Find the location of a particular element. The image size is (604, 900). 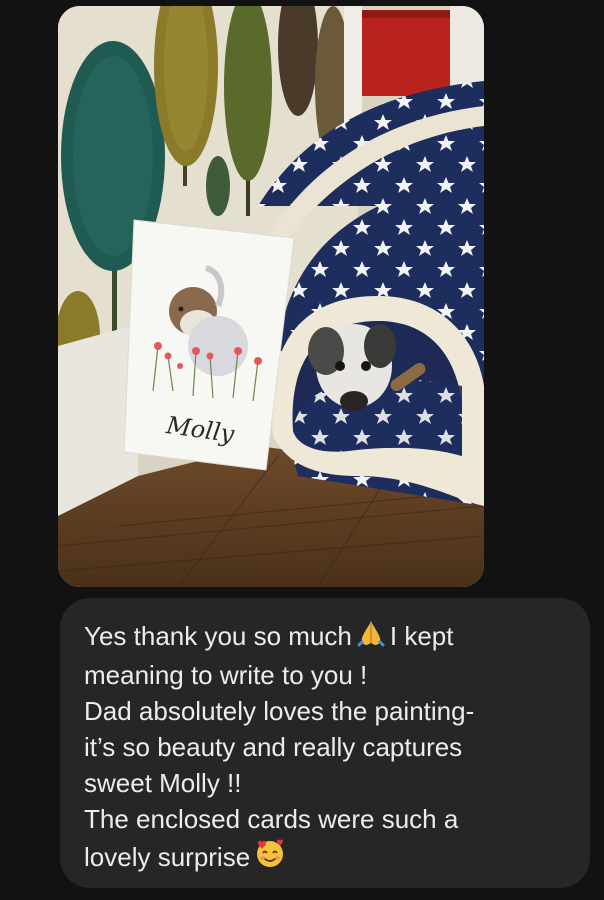

message-line: lovely surprise is located at coordinates (326, 857).